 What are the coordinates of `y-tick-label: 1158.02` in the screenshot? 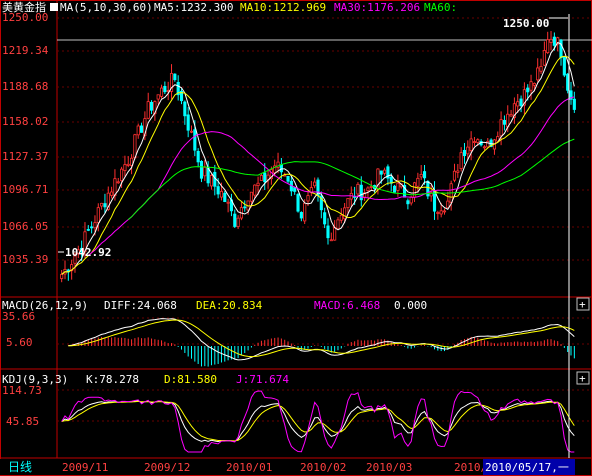 It's located at (25, 121).